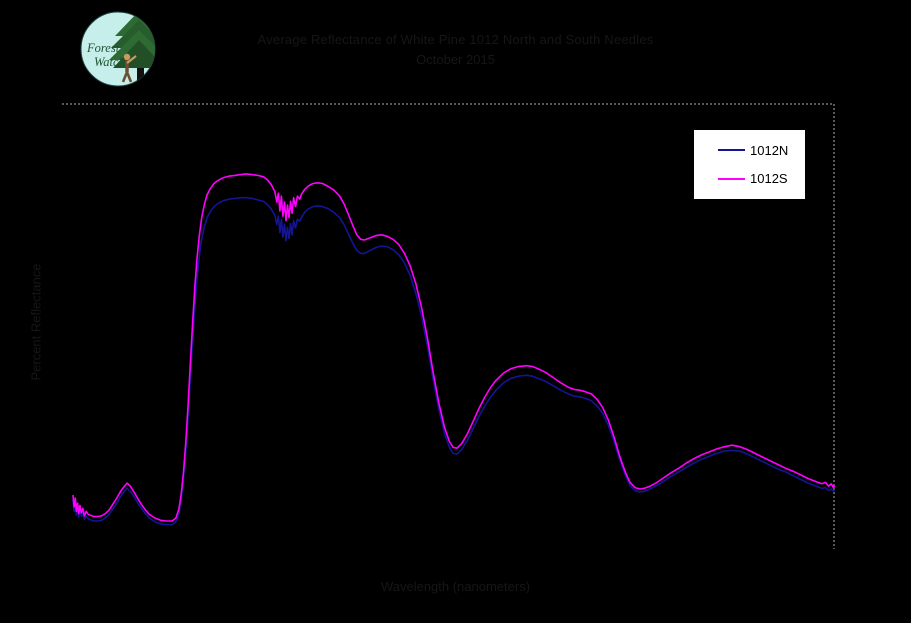  Describe the element at coordinates (749, 164) in the screenshot. I see `legend: 1012N 1012S` at that location.